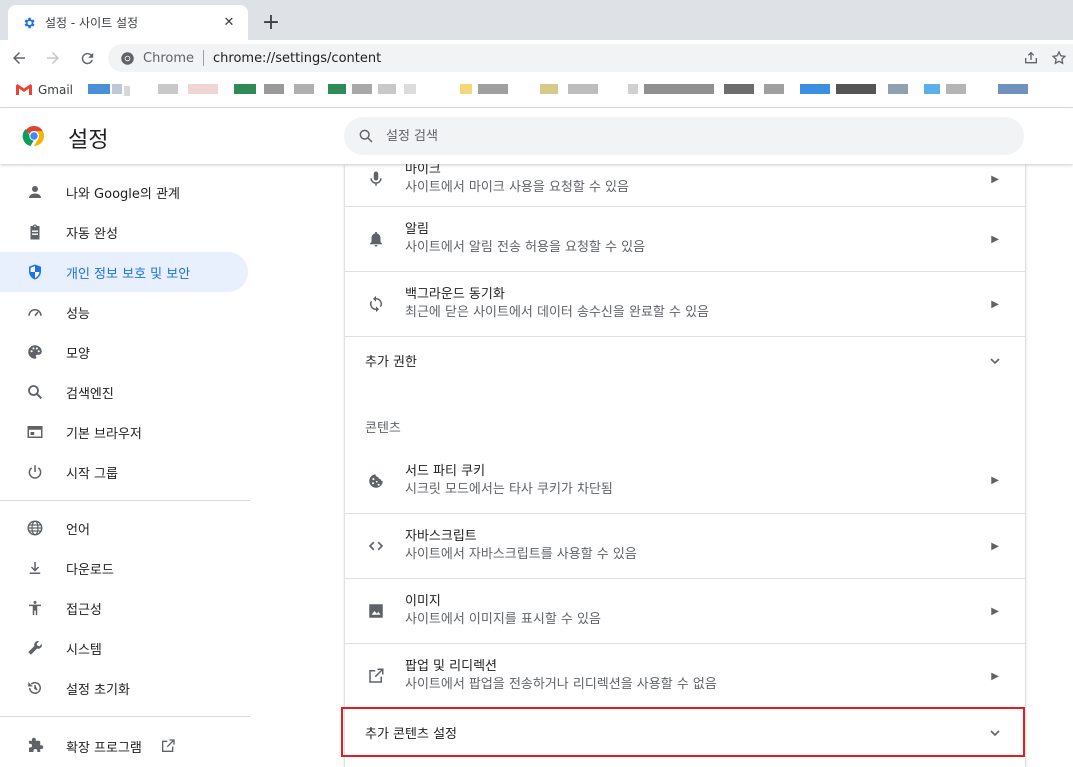  Describe the element at coordinates (127, 58) in the screenshot. I see `chrome-icon` at that location.